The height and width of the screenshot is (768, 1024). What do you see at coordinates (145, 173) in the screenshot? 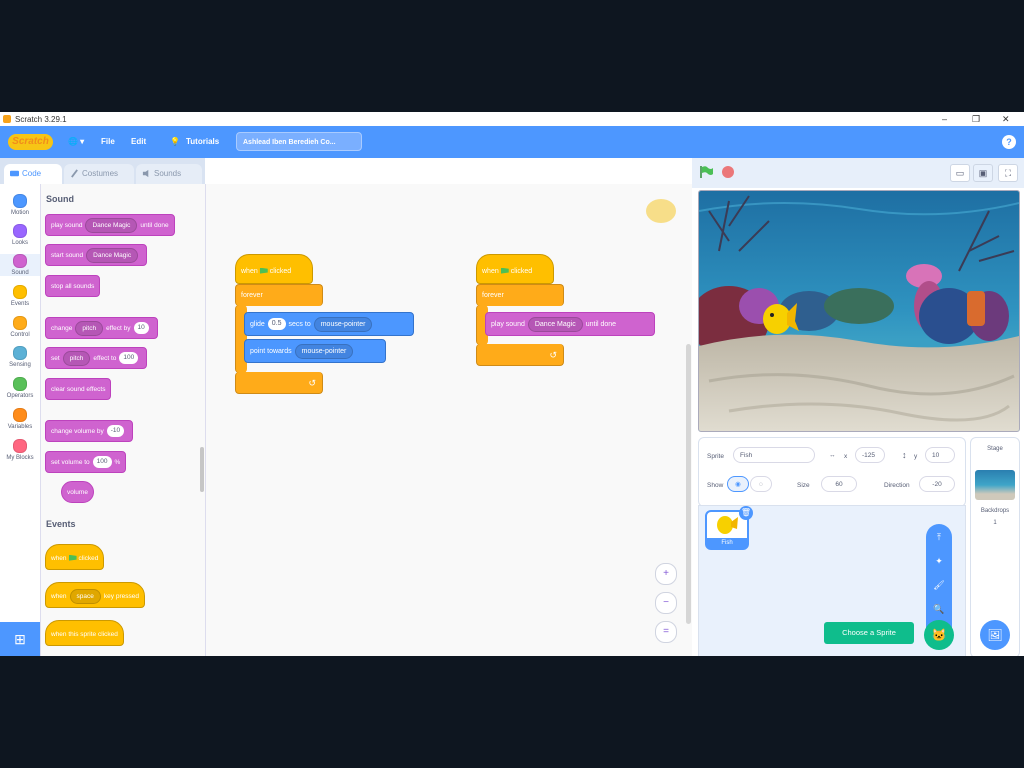
I see `speaker-icon` at bounding box center [145, 173].